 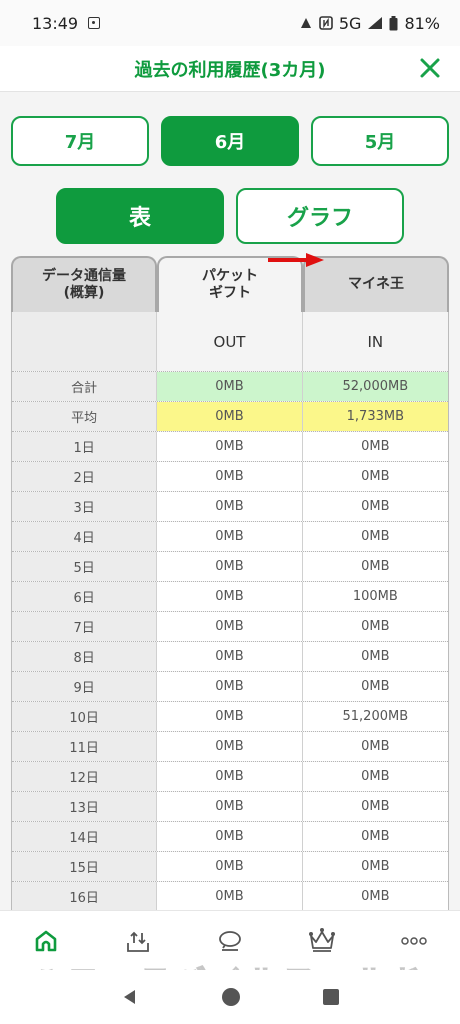 What do you see at coordinates (85, 566) in the screenshot?
I see `day-label: 5日` at bounding box center [85, 566].